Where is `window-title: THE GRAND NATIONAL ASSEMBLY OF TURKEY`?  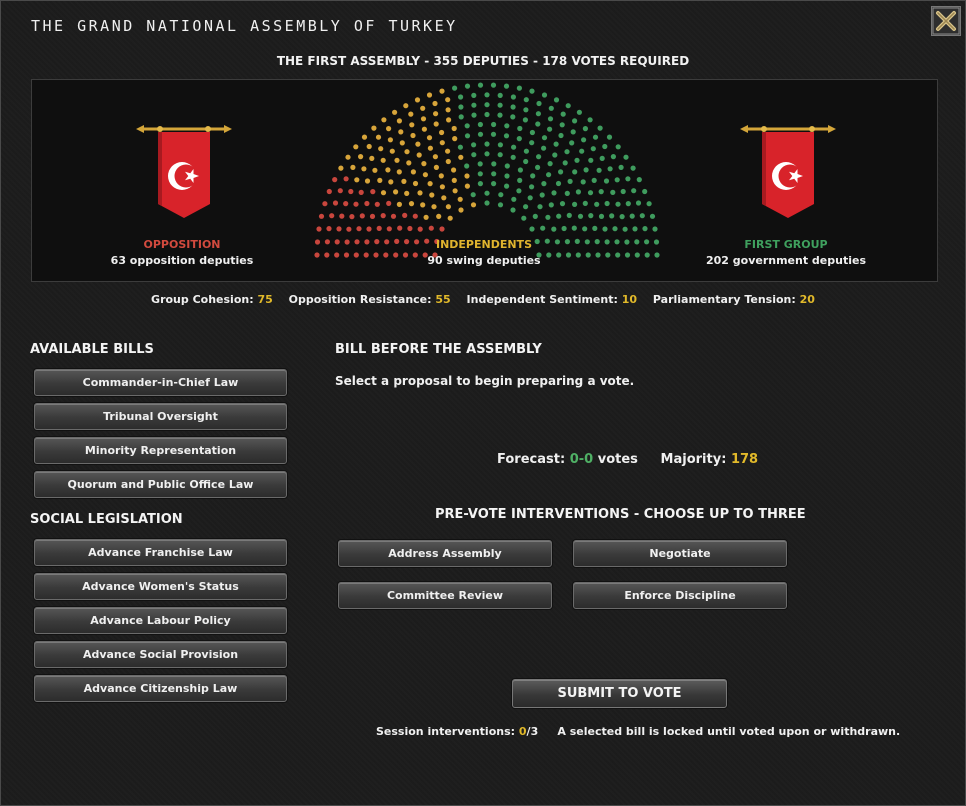
window-title: THE GRAND NATIONAL ASSEMBLY OF TURKEY is located at coordinates (244, 26).